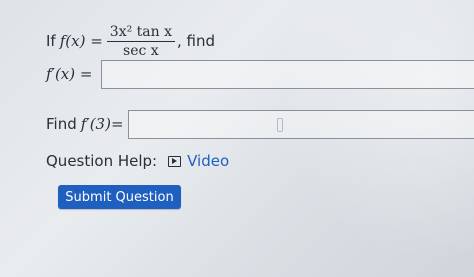 The image size is (474, 277). I want to click on derivative-row: f′(x) =, so click(69, 74).